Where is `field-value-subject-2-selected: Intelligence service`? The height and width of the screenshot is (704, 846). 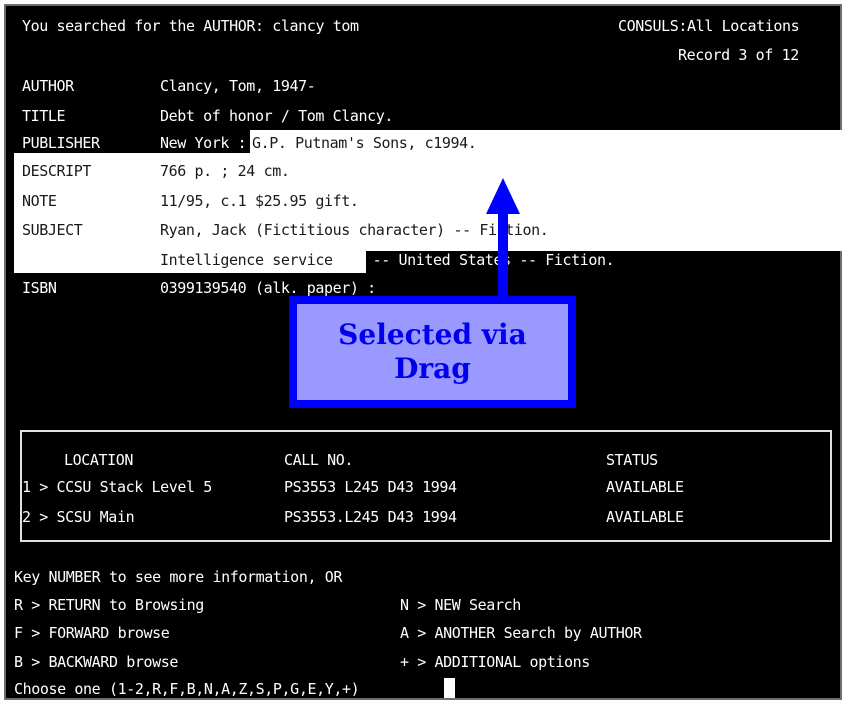
field-value-subject-2-selected: Intelligence service is located at coordinates (246, 260).